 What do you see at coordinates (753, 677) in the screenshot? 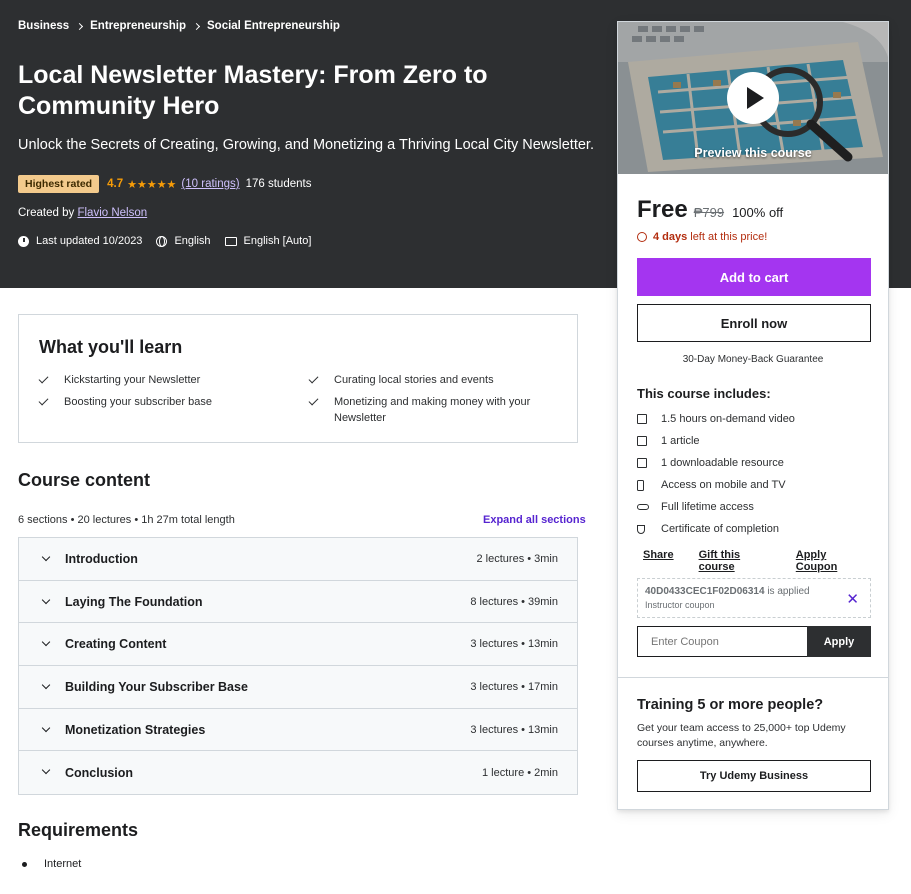
I see `divider` at bounding box center [753, 677].